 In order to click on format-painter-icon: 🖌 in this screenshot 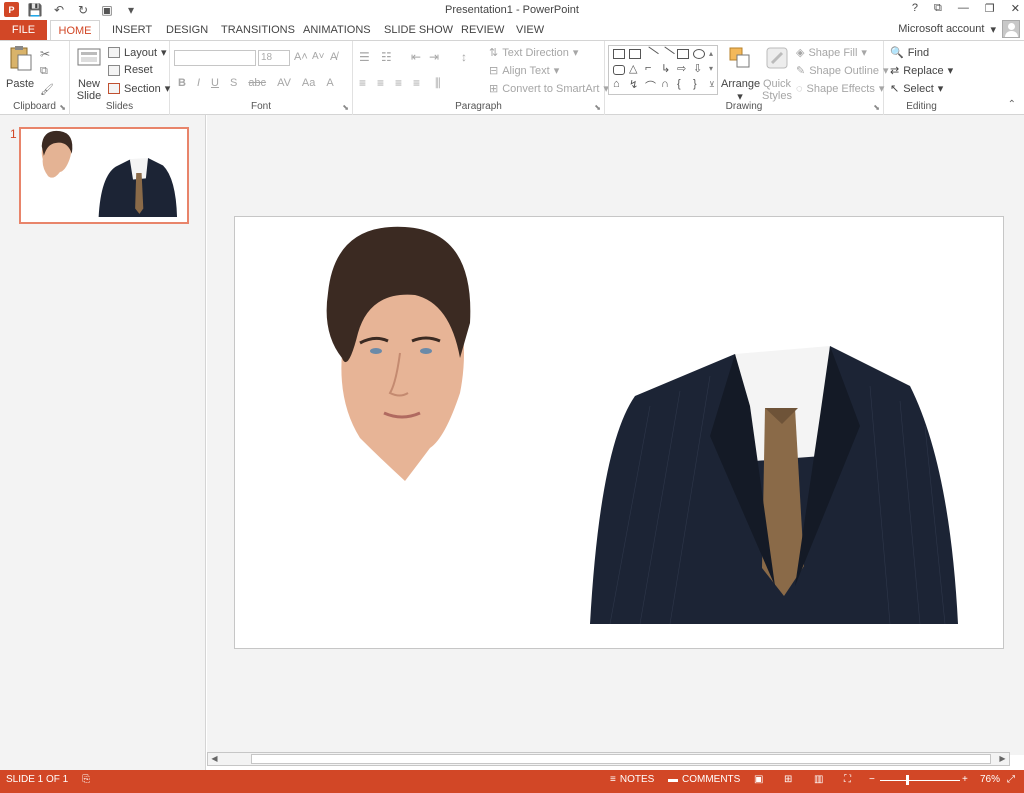, I will do `click(47, 89)`.